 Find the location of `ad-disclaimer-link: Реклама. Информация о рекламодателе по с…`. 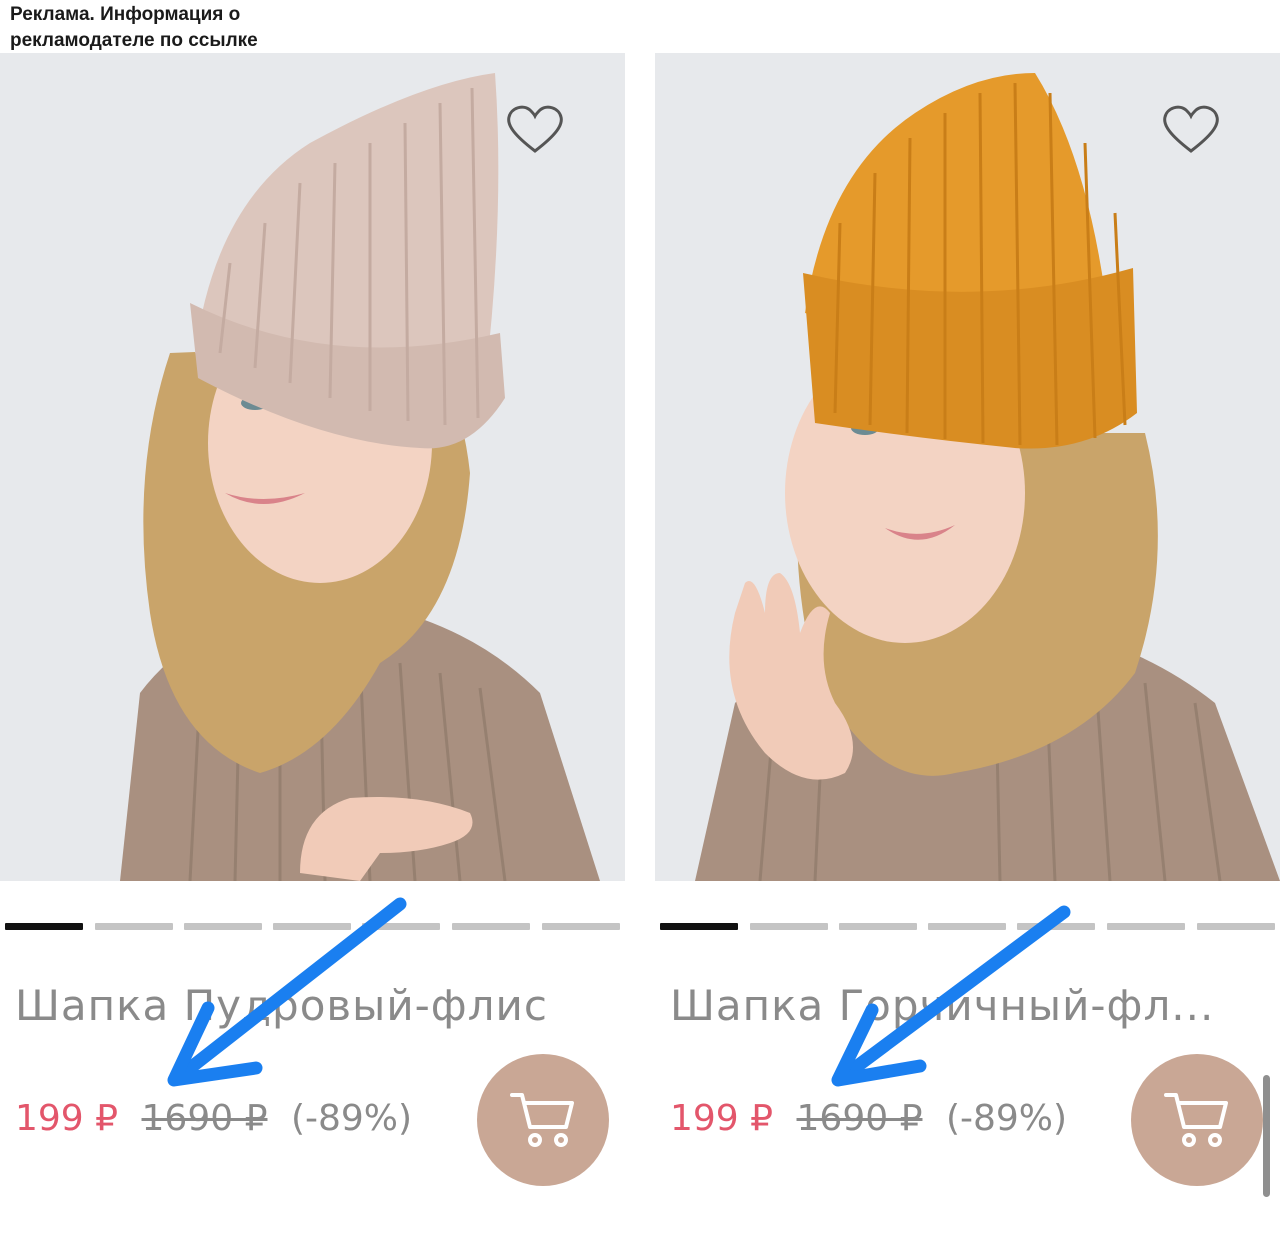

ad-disclaimer-link: Реклама. Информация о рекламодателе по с… is located at coordinates (134, 28).